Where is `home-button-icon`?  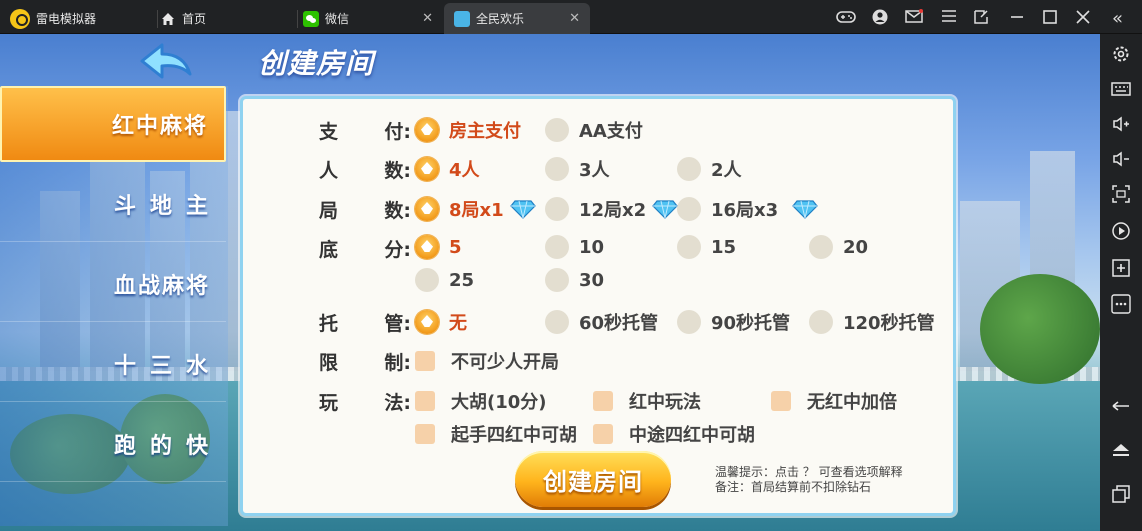
home-button-icon is located at coordinates (1121, 450).